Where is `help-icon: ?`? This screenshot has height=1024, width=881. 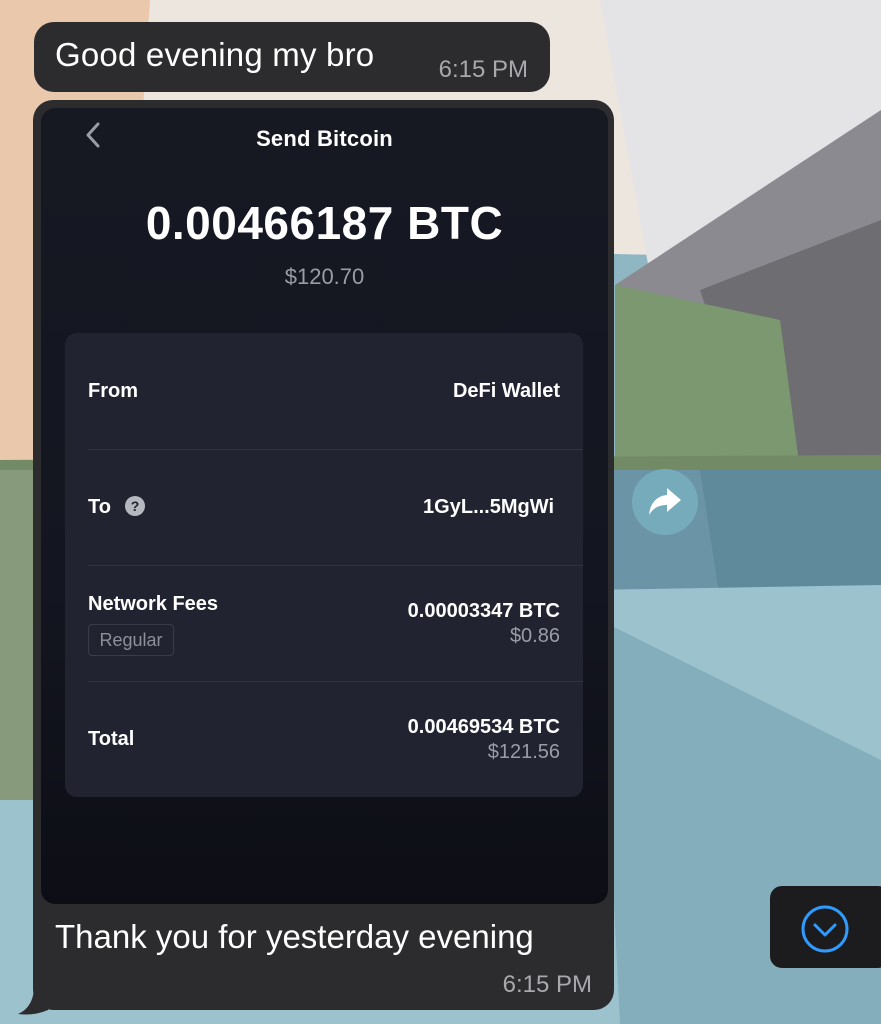 help-icon: ? is located at coordinates (135, 506).